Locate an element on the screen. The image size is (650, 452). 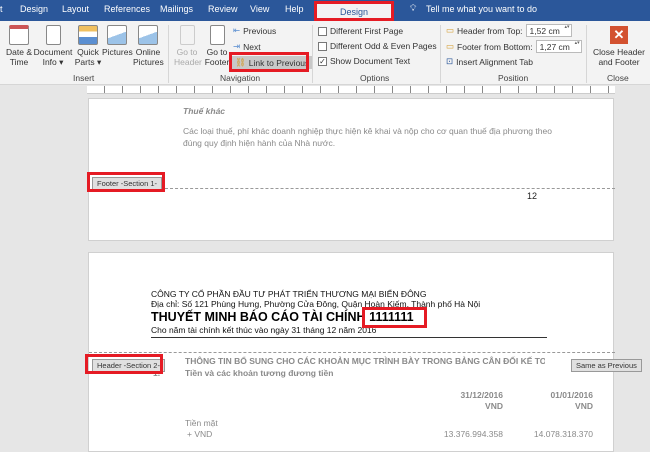
online-pictures-button: Online Pictures is located at coordinates (148, 46).